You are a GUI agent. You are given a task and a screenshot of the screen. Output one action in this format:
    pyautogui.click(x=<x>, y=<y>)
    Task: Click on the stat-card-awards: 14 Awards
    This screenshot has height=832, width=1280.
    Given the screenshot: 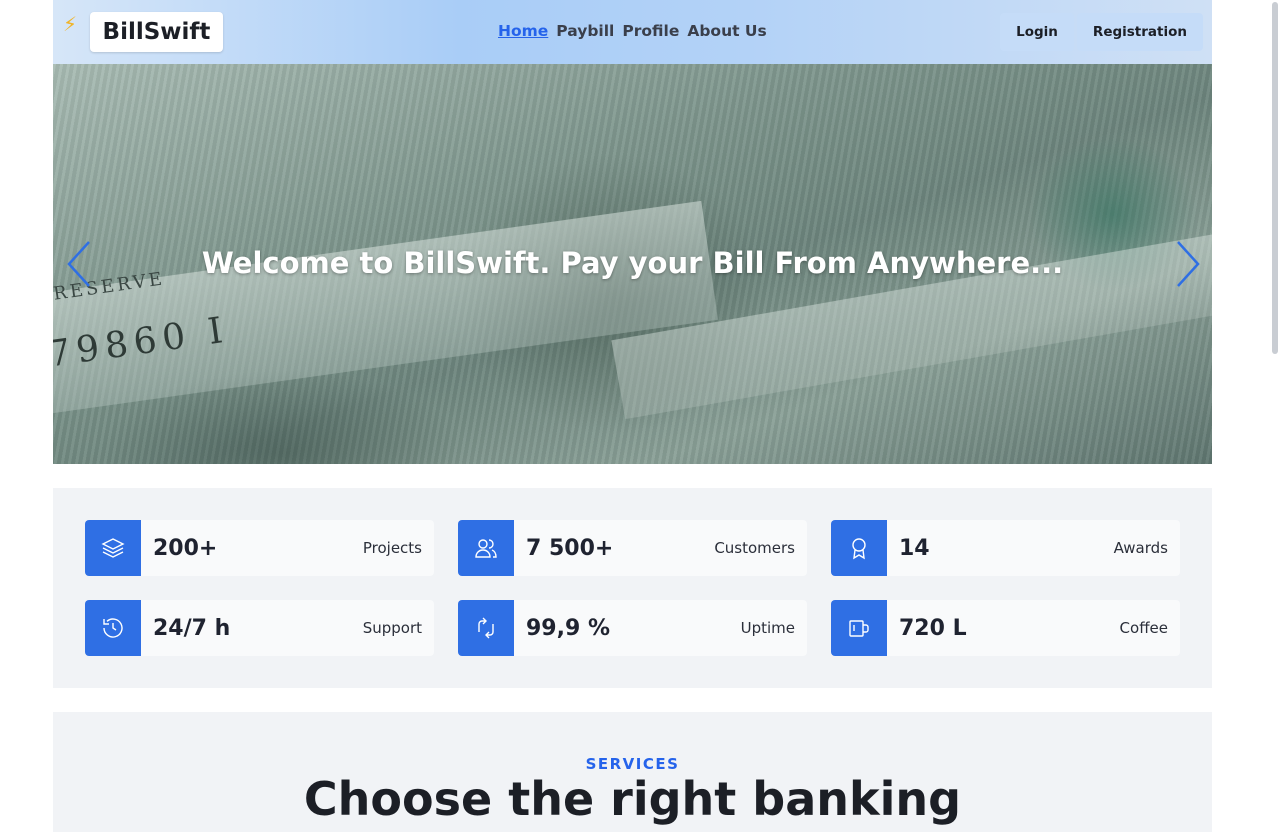 What is the action you would take?
    pyautogui.click(x=1005, y=548)
    